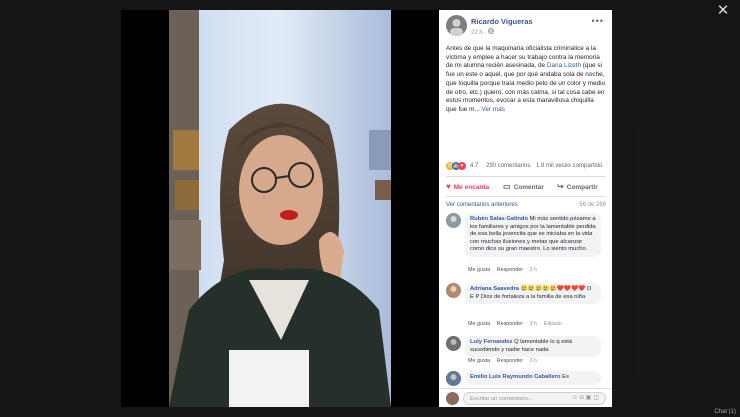  What do you see at coordinates (462, 166) in the screenshot?
I see `love-reaction-icon: ♥` at bounding box center [462, 166].